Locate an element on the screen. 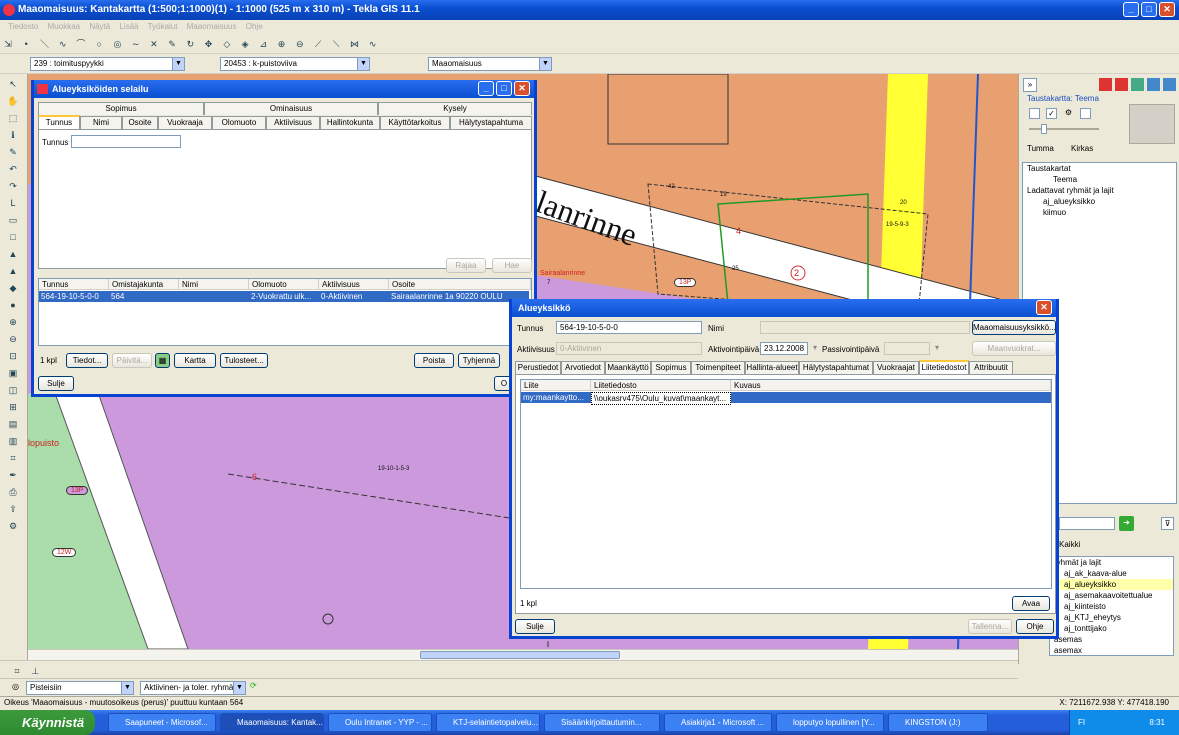 The width and height of the screenshot is (1179, 735). zoom-out-icon: ⊖ is located at coordinates (13, 339).